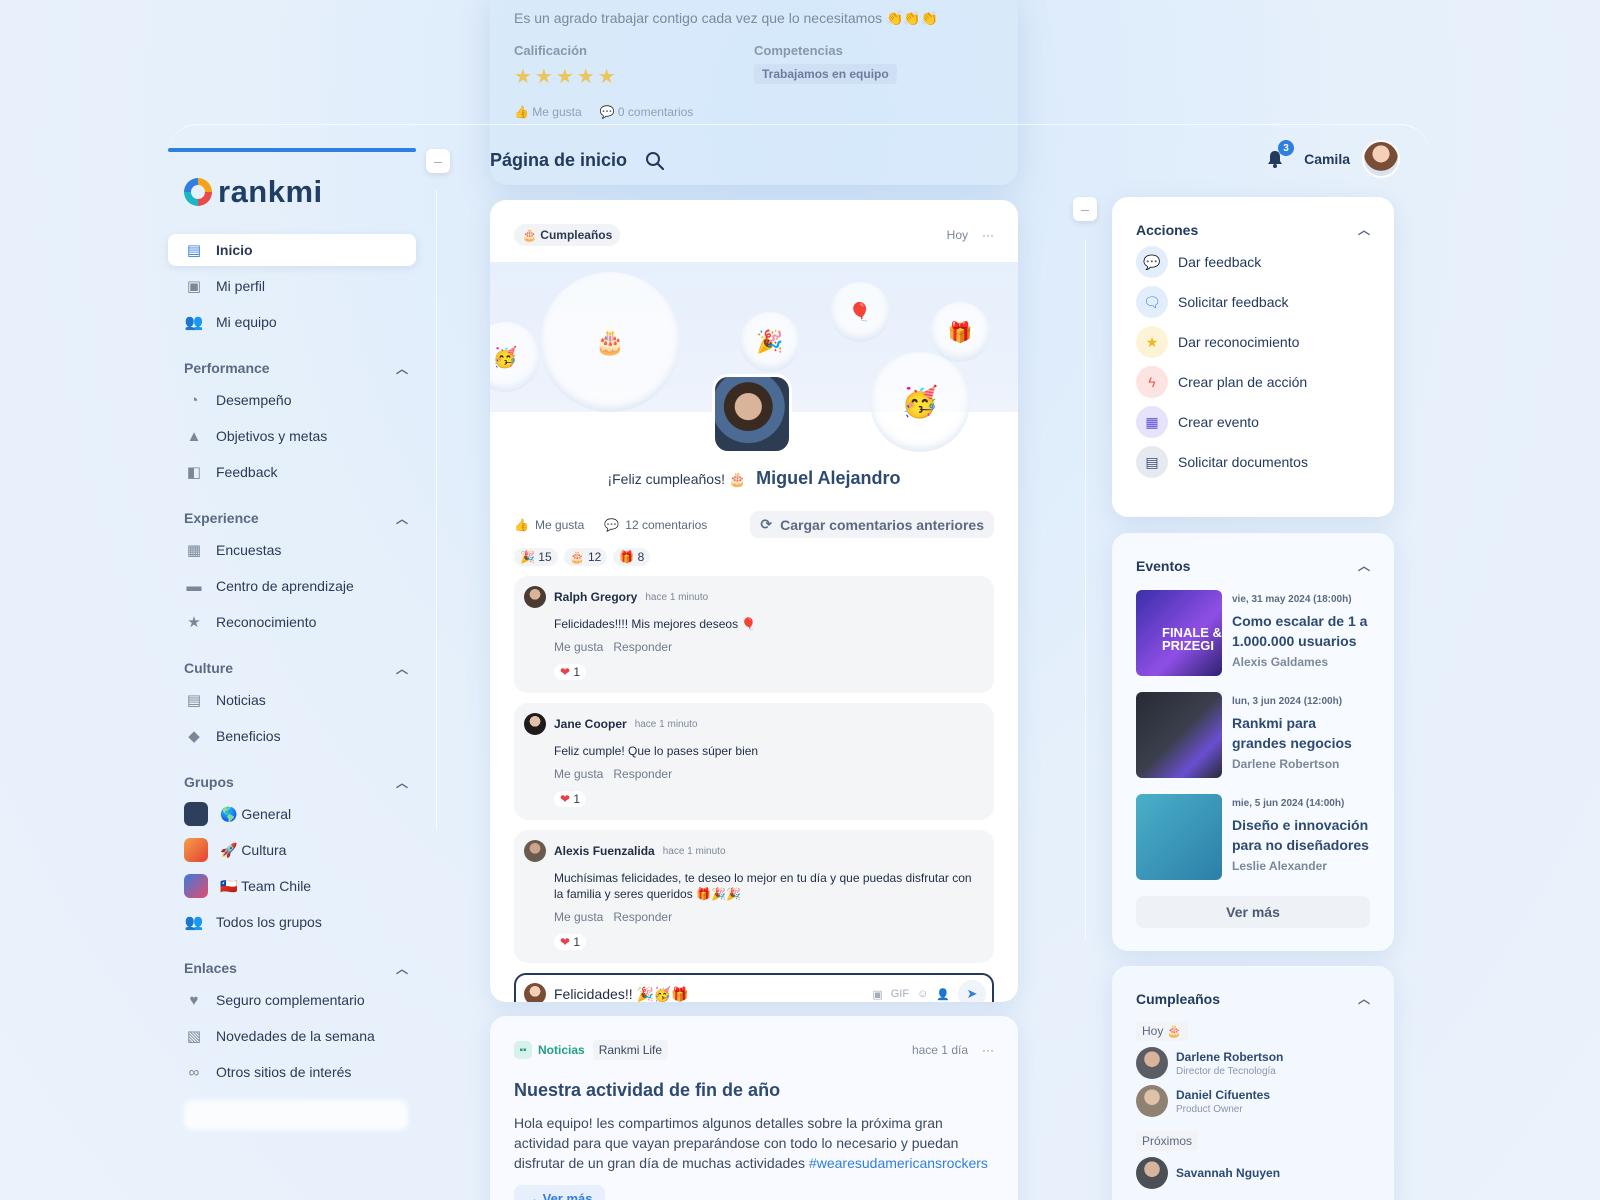 The width and height of the screenshot is (1600, 1200). I want to click on load-previous-comments-button: ⟳ Cargar comentarios anteriores, so click(872, 524).